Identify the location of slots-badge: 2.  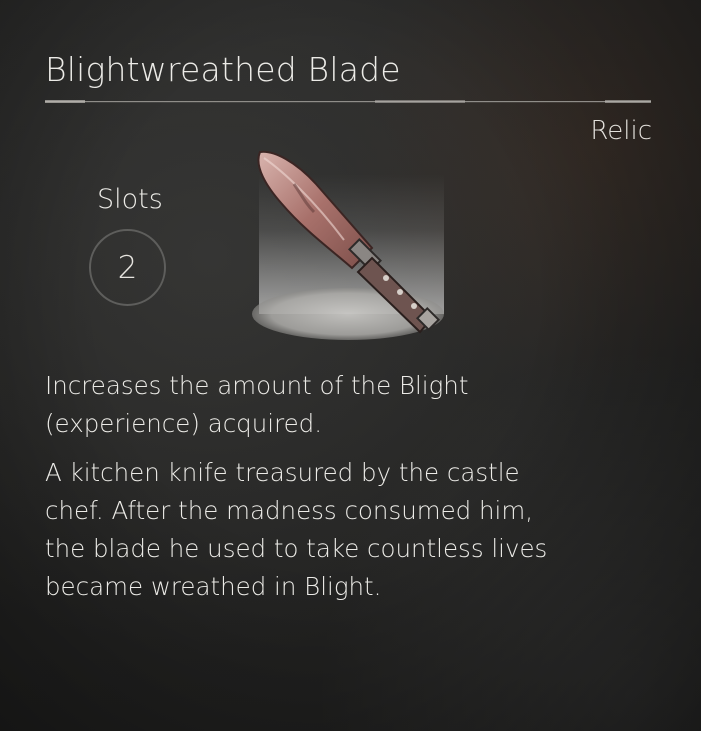
(127, 267).